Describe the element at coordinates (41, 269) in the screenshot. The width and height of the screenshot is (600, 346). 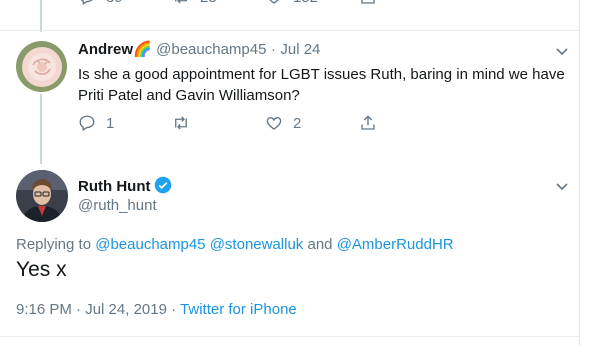
I see `tweet-text: Yes x` at that location.